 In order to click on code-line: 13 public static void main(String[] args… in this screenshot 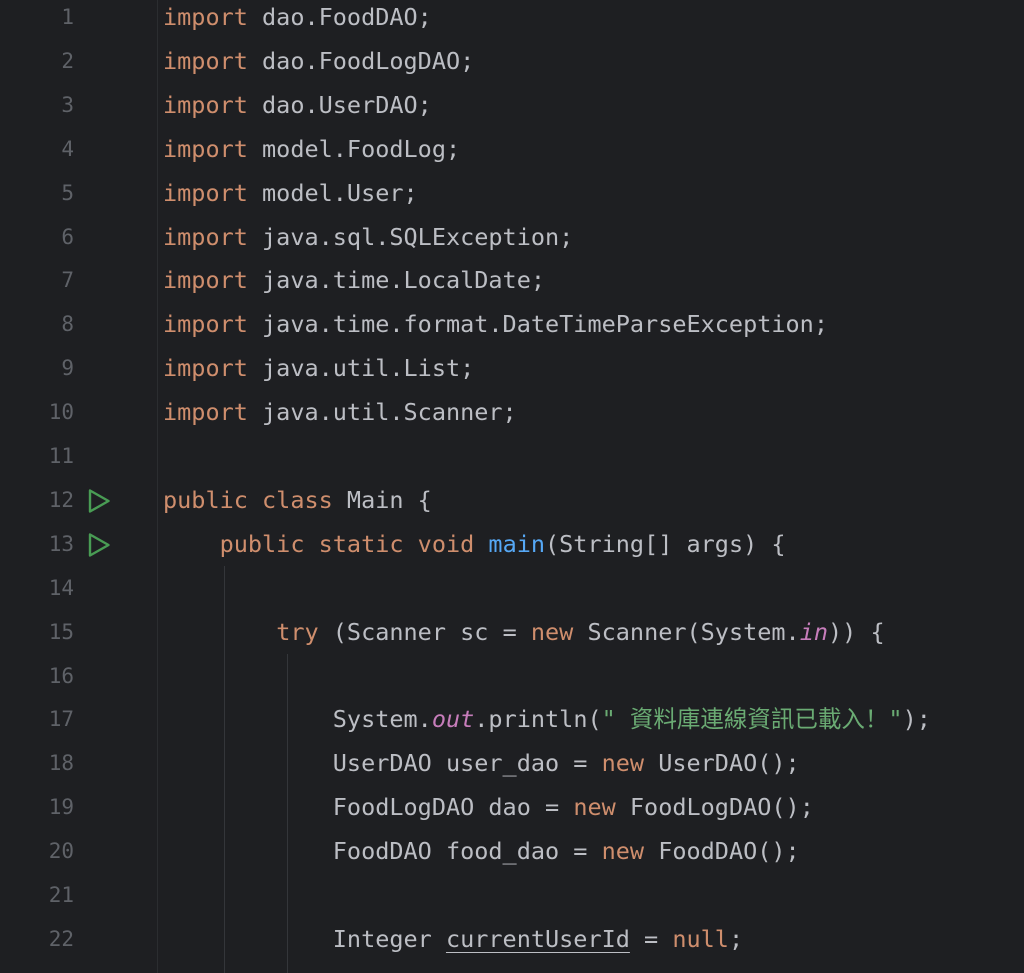, I will do `click(512, 544)`.